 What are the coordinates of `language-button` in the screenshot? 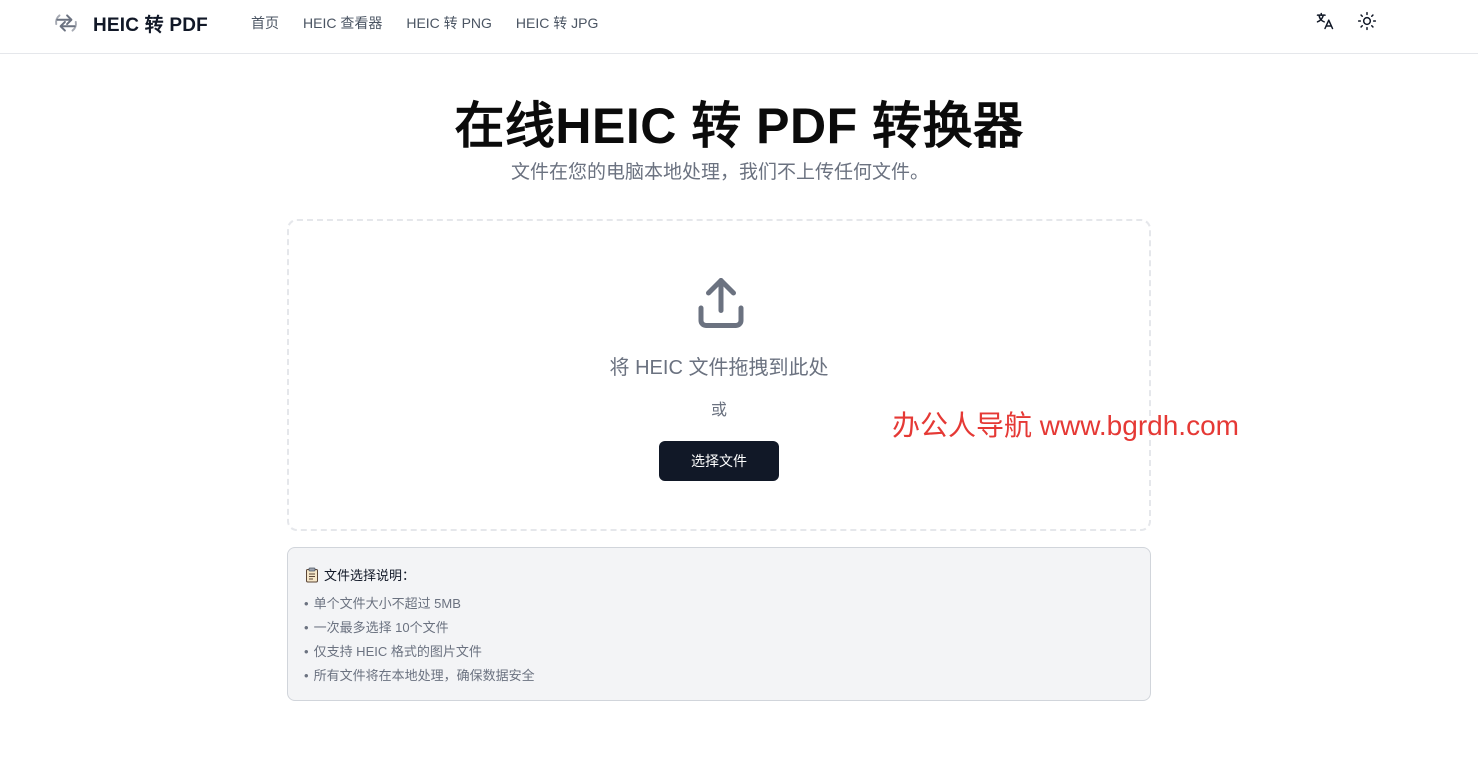 It's located at (1325, 21).